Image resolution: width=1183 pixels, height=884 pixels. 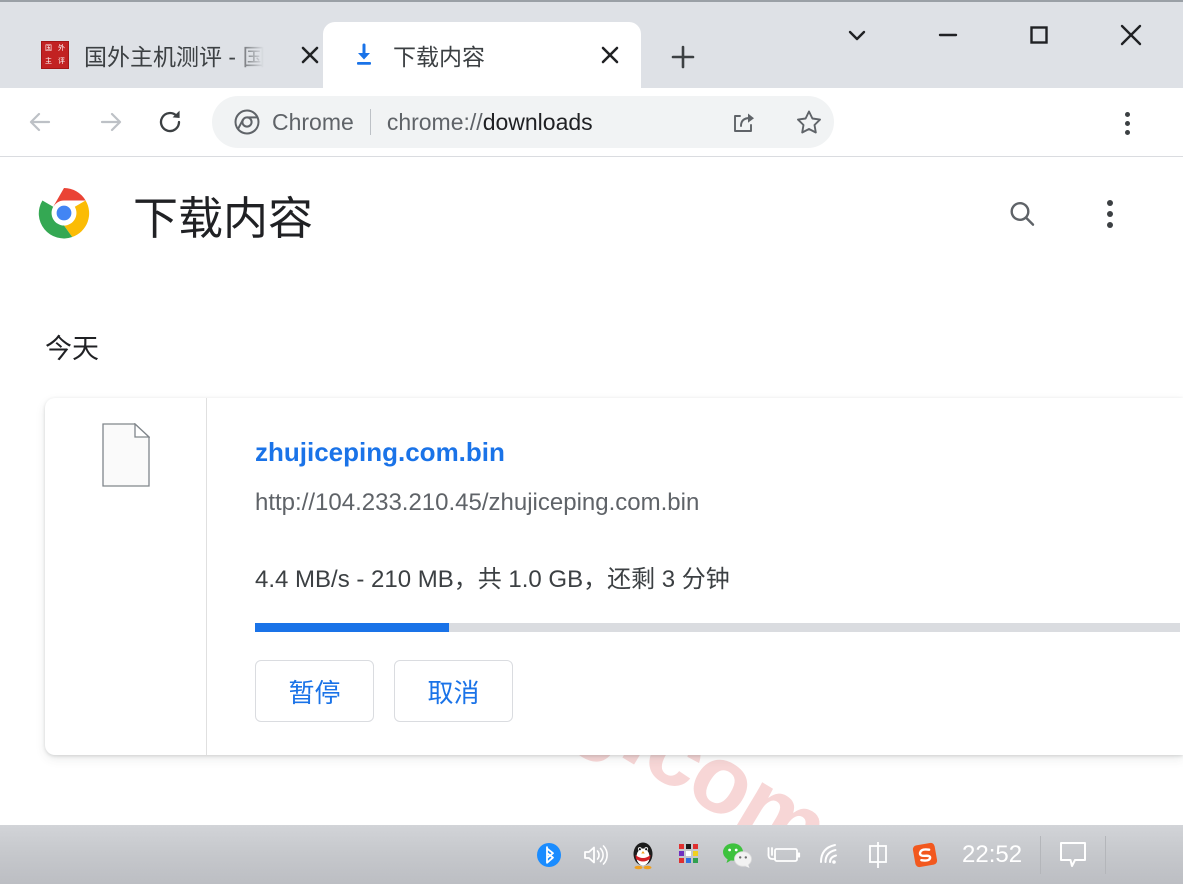 I want to click on download-action-buttons: 暂停 取消, so click(x=384, y=691).